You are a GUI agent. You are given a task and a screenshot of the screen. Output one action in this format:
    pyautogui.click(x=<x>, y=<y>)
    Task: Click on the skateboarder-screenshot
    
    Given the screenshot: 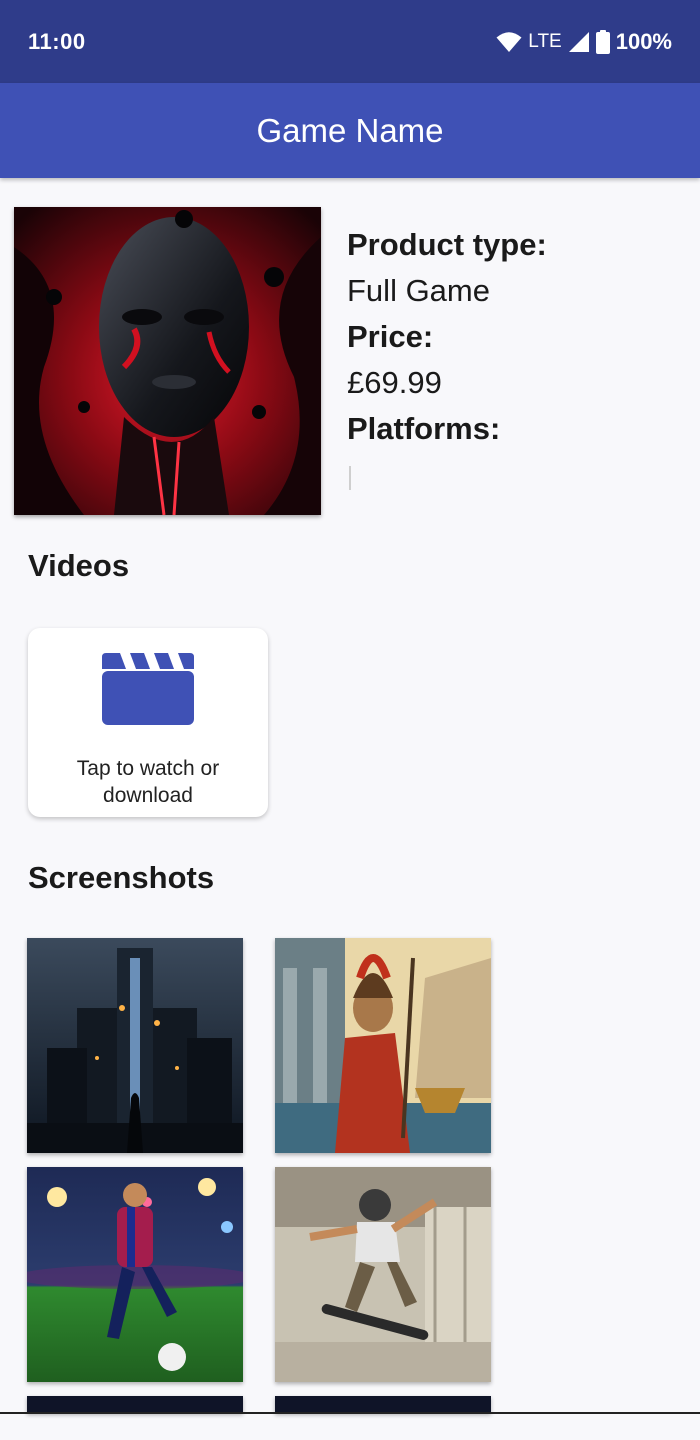 What is the action you would take?
    pyautogui.click(x=383, y=1274)
    